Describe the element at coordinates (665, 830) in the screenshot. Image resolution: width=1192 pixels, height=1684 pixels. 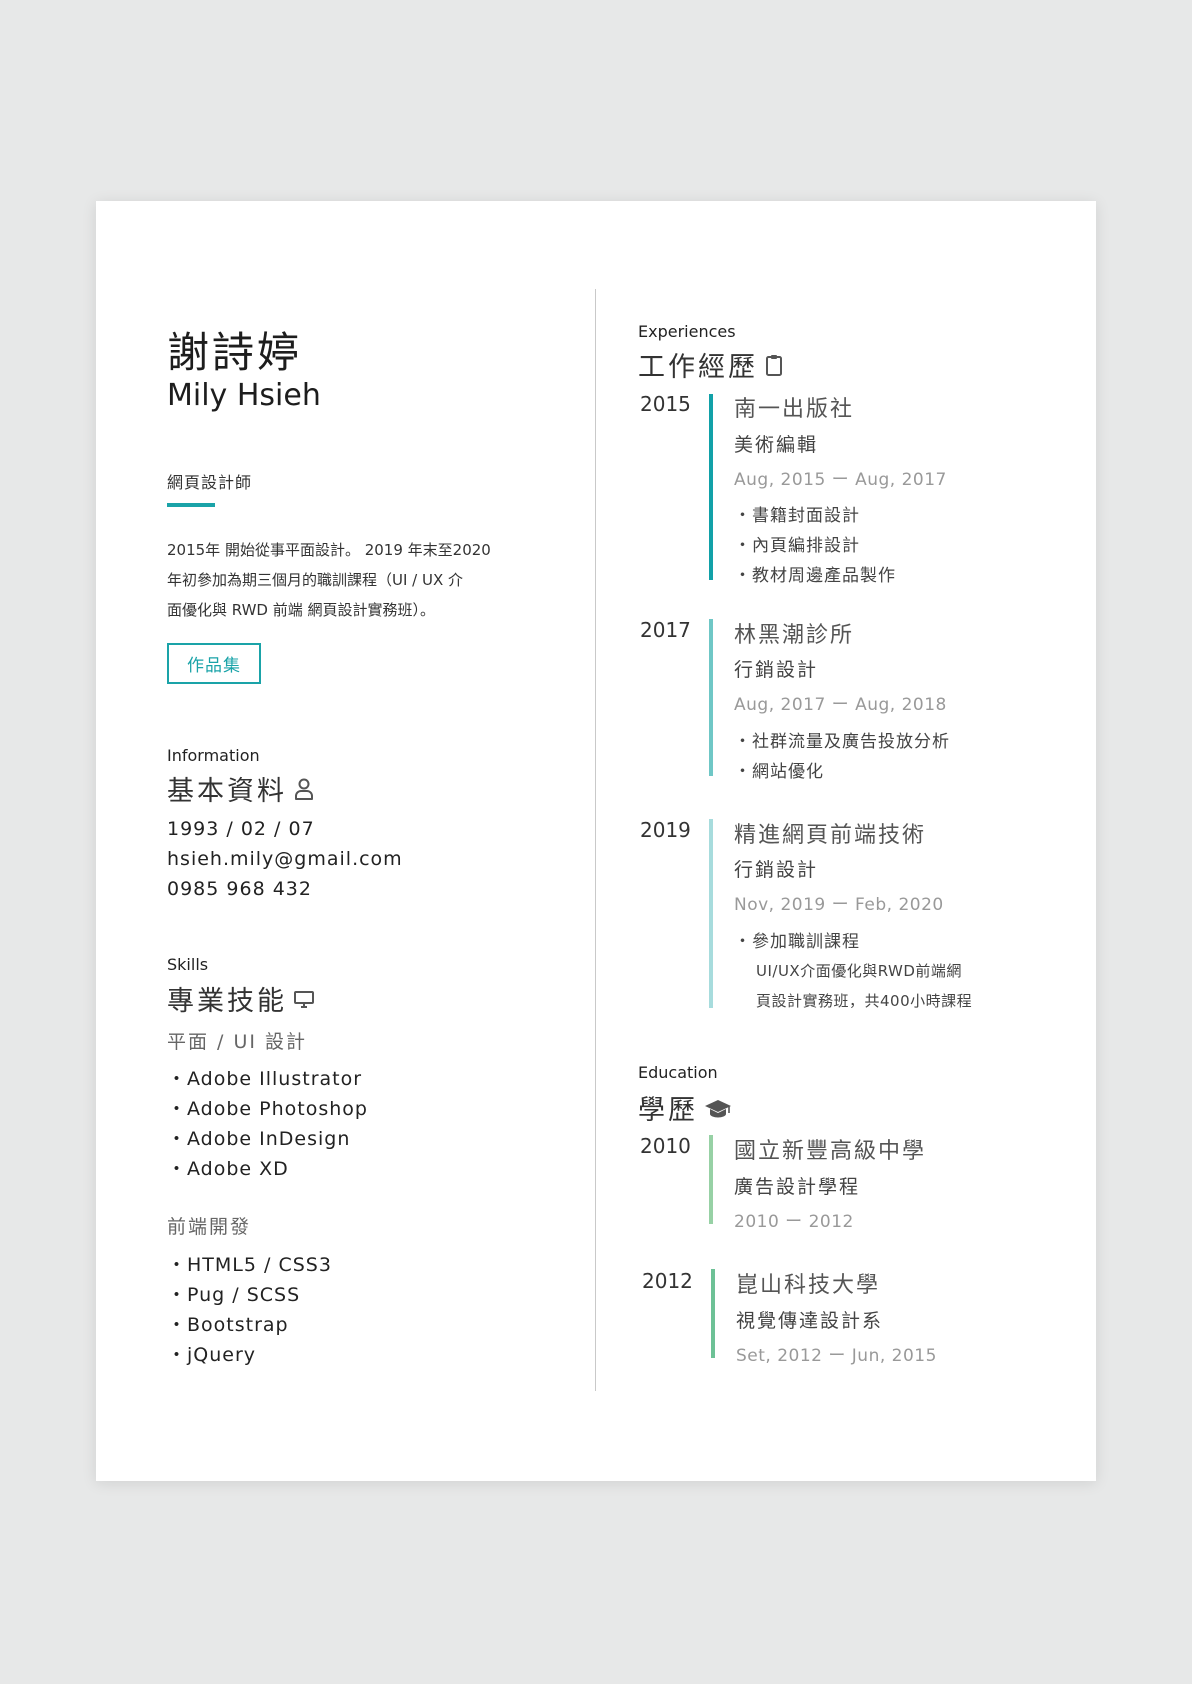
I see `timeline-year: 2019` at that location.